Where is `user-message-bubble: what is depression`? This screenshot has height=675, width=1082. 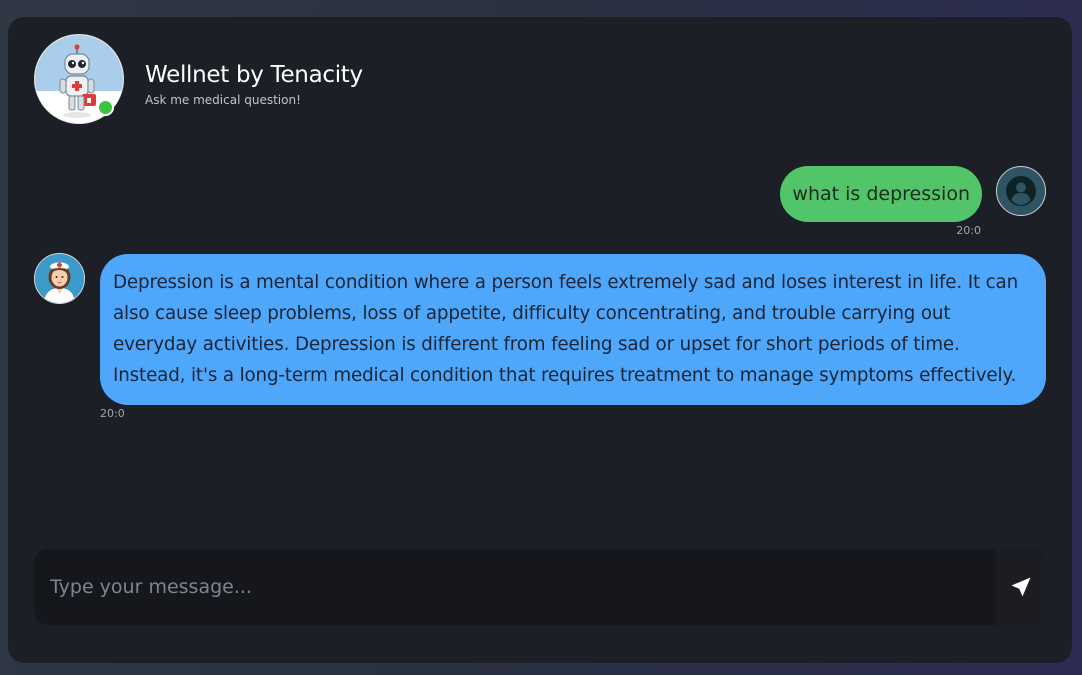
user-message-bubble: what is depression is located at coordinates (881, 194).